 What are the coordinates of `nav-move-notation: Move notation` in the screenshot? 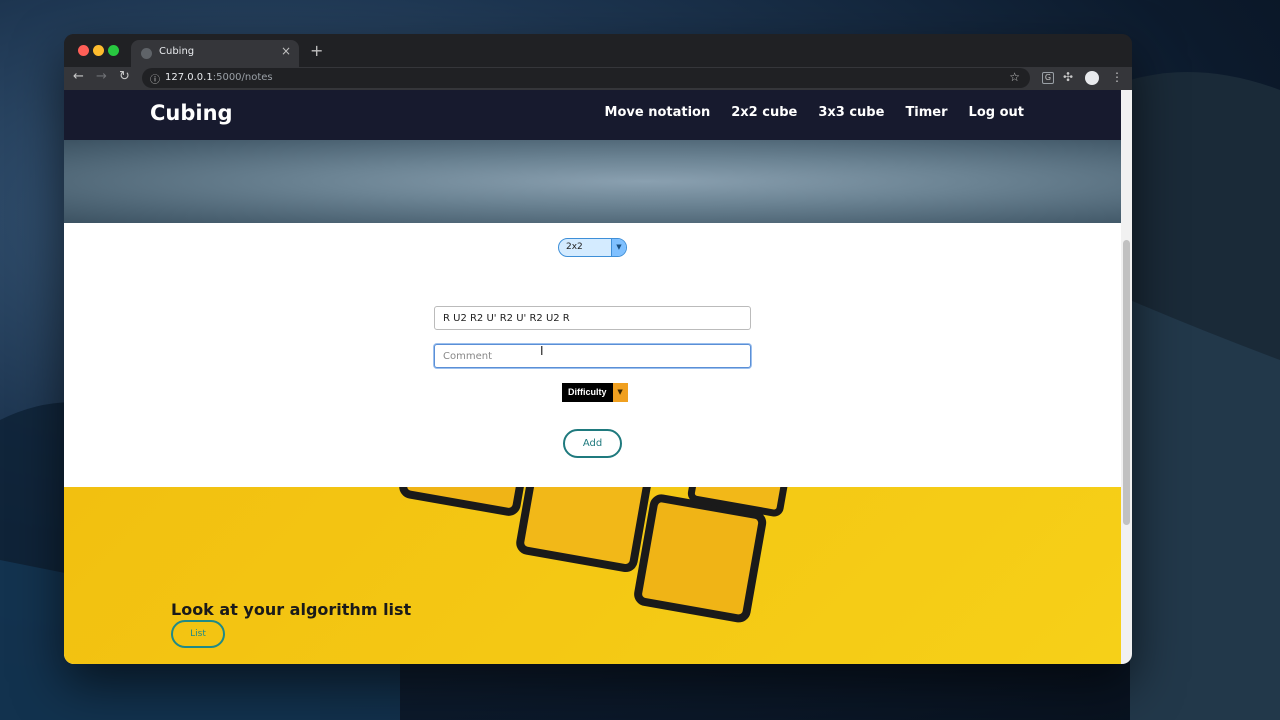 It's located at (658, 112).